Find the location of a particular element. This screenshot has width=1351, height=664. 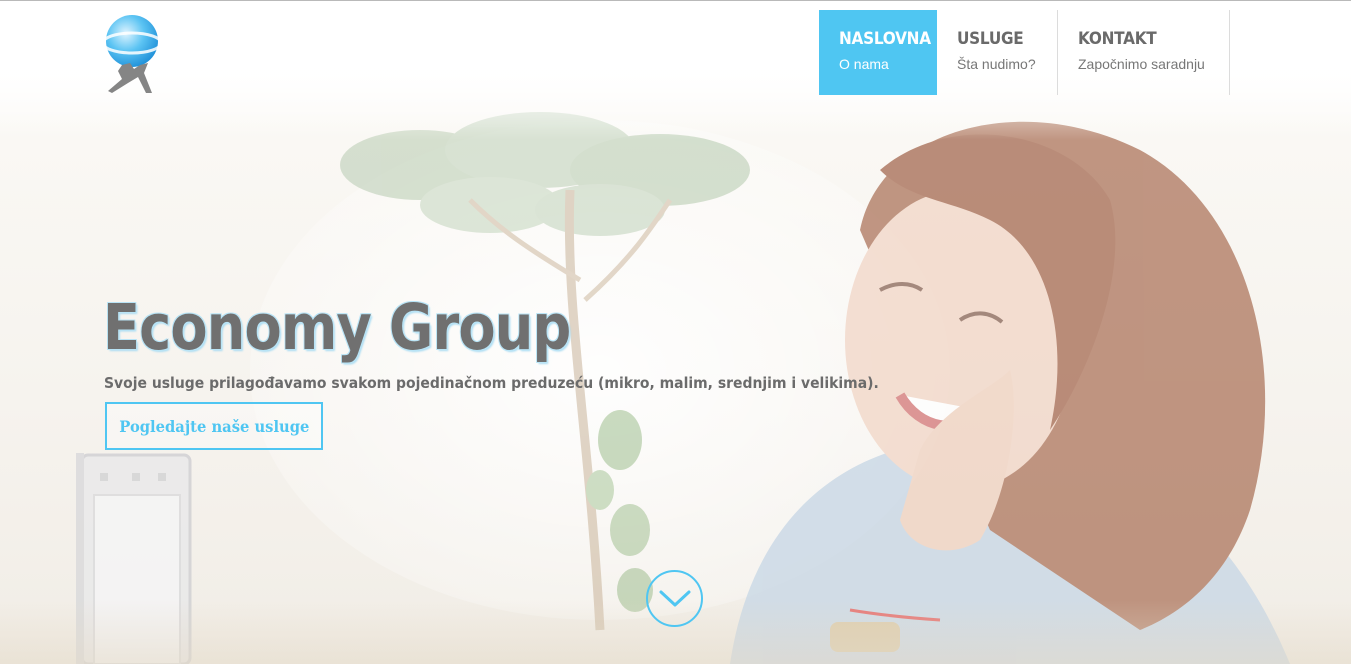

scroll-down-button is located at coordinates (674, 598).